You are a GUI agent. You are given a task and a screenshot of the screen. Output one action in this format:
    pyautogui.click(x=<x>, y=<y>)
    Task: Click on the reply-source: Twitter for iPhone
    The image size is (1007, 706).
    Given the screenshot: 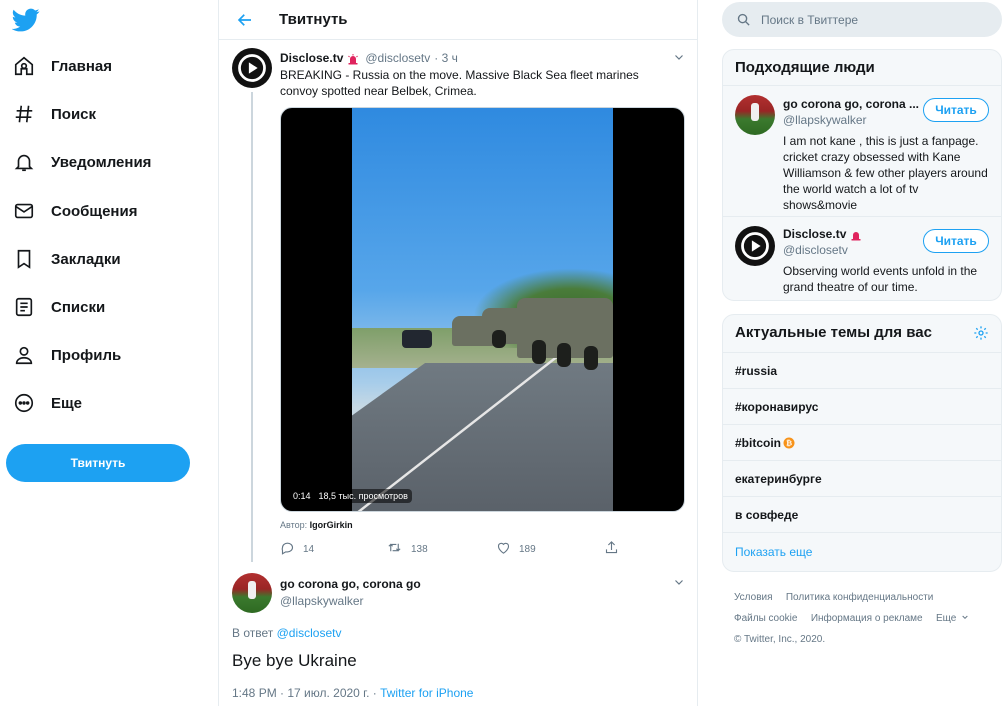 What is the action you would take?
    pyautogui.click(x=426, y=693)
    